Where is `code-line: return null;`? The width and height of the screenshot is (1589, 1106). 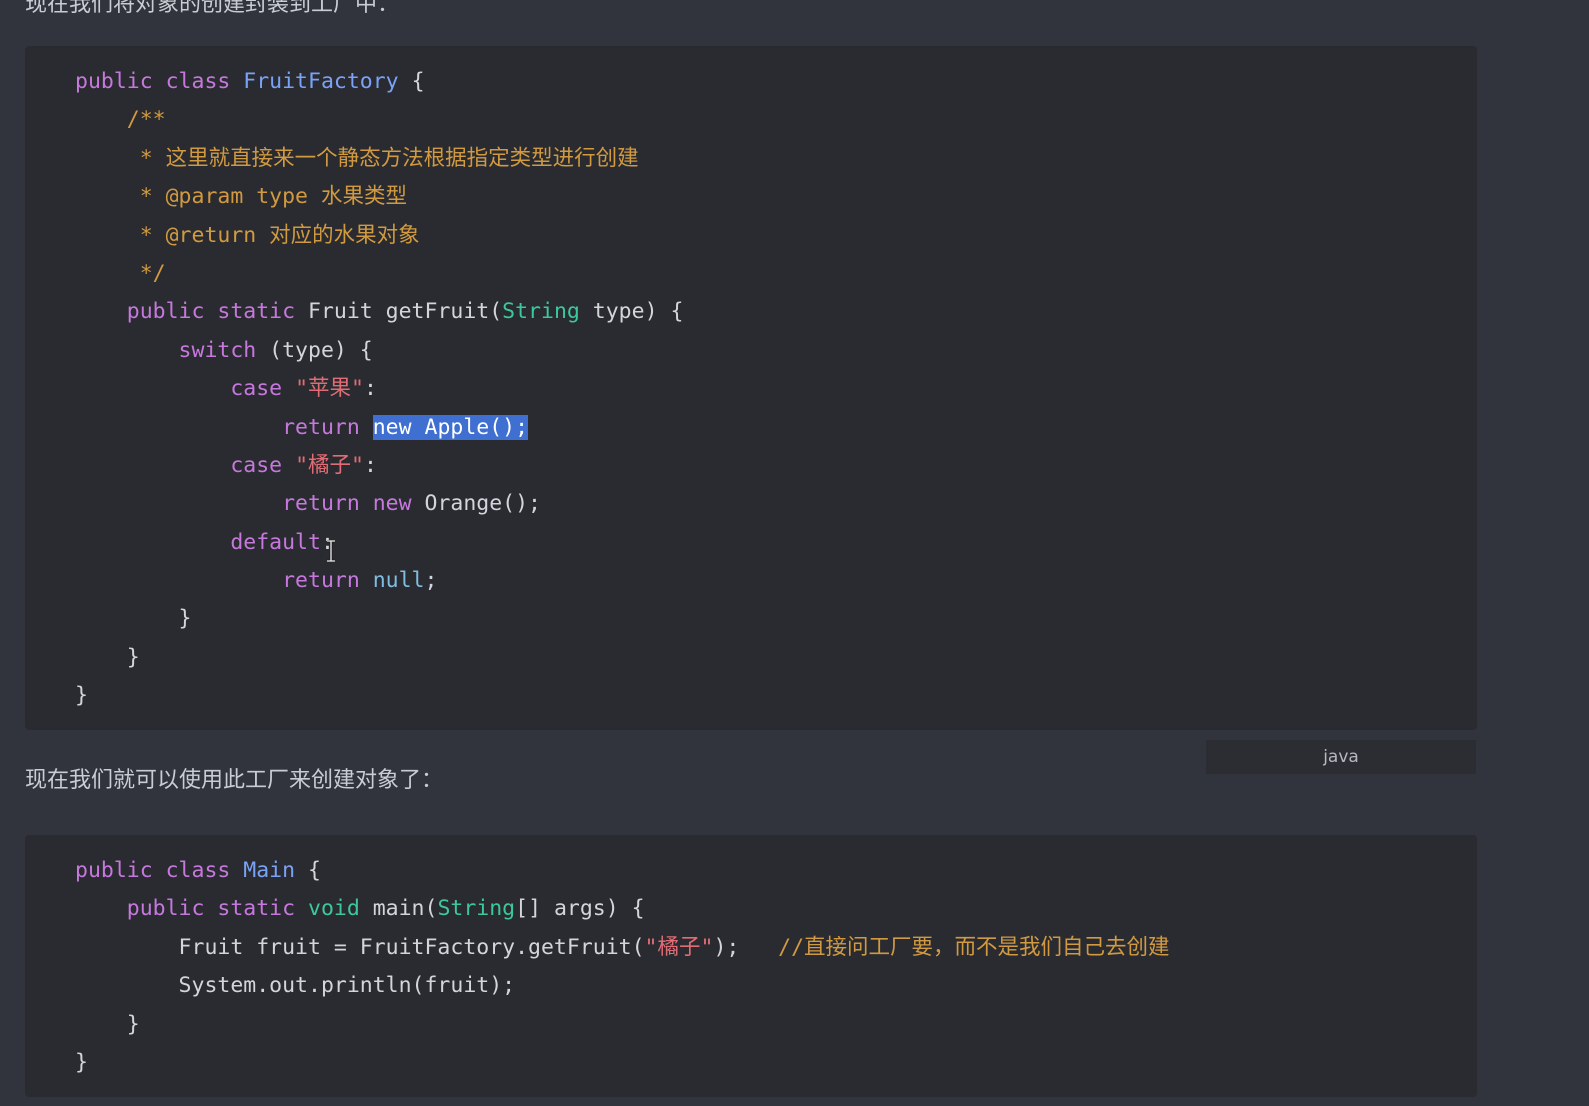 code-line: return null; is located at coordinates (379, 581).